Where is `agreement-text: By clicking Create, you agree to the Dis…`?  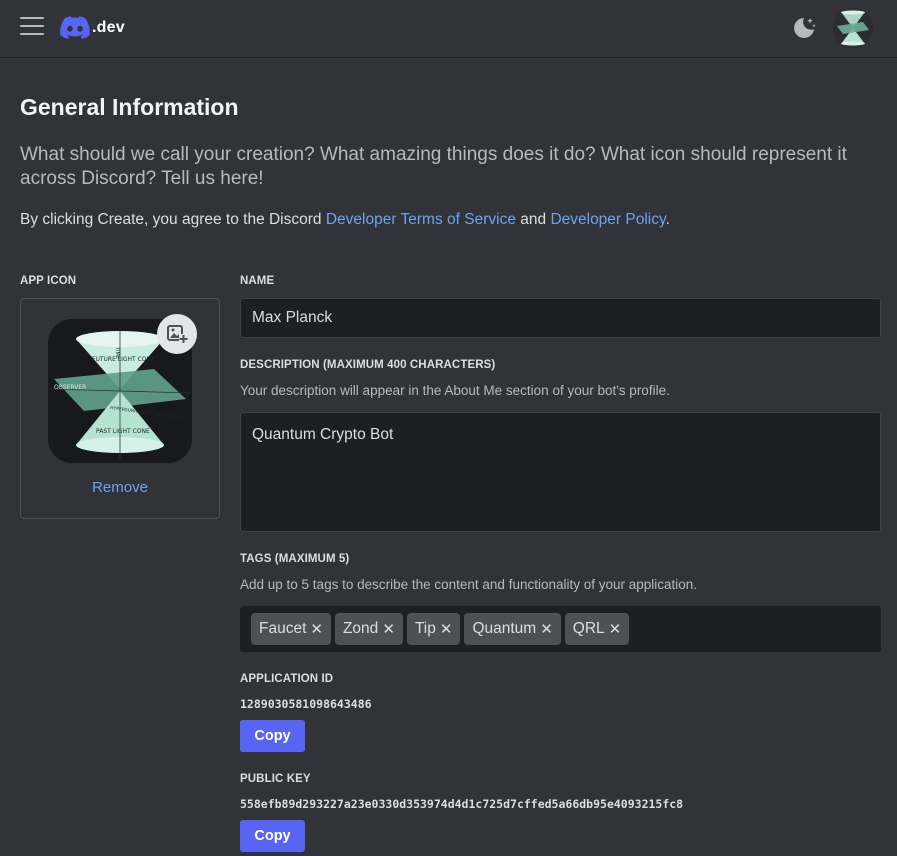 agreement-text: By clicking Create, you agree to the Dis… is located at coordinates (345, 220).